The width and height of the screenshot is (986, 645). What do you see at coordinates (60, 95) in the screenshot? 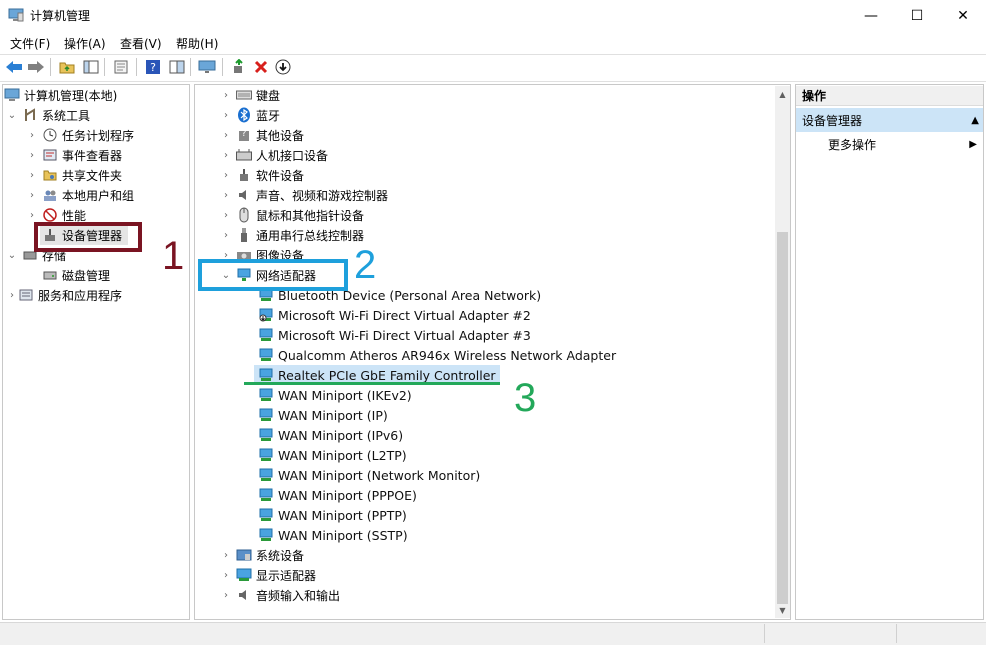
I see `tree-item-computer-management: 计算机管理(本地)` at bounding box center [60, 95].